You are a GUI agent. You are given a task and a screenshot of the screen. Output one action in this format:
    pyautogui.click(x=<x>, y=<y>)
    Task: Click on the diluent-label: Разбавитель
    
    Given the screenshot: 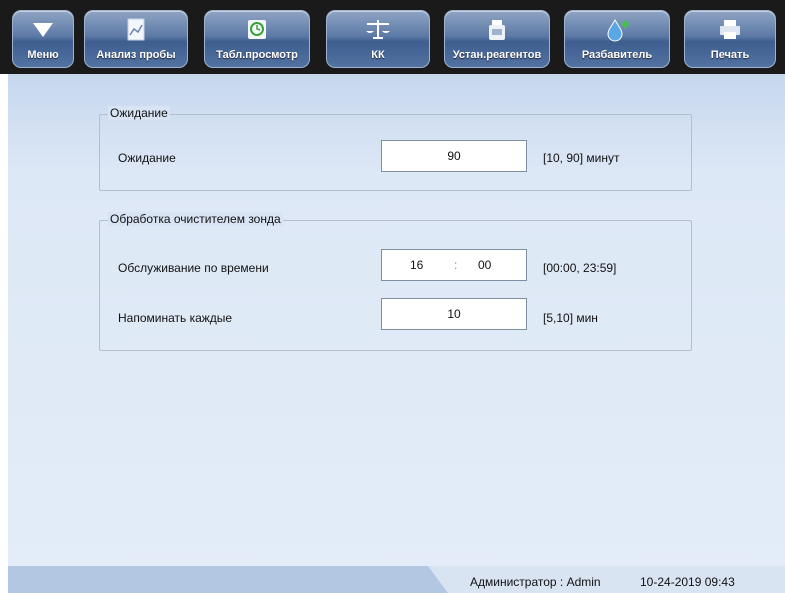 What is the action you would take?
    pyautogui.click(x=617, y=55)
    